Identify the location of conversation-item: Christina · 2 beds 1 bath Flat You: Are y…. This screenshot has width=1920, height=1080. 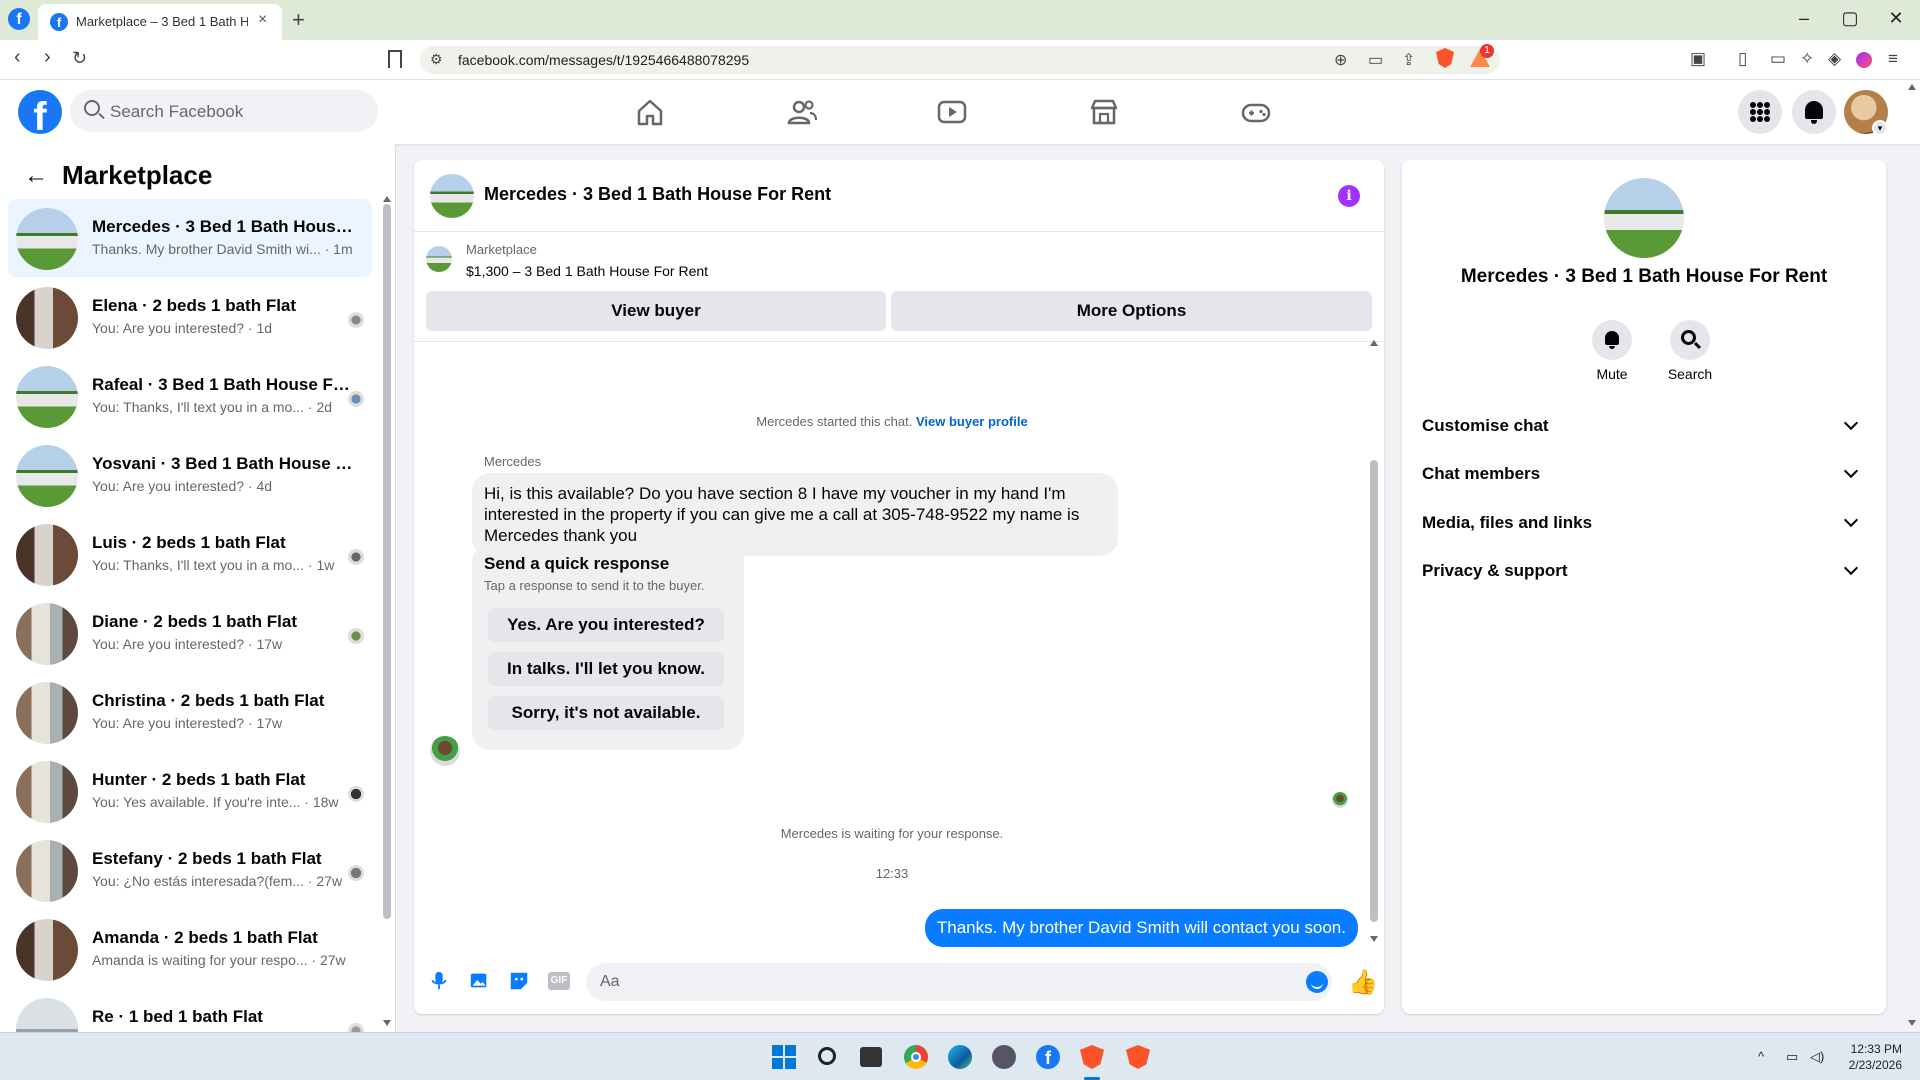
(190, 712).